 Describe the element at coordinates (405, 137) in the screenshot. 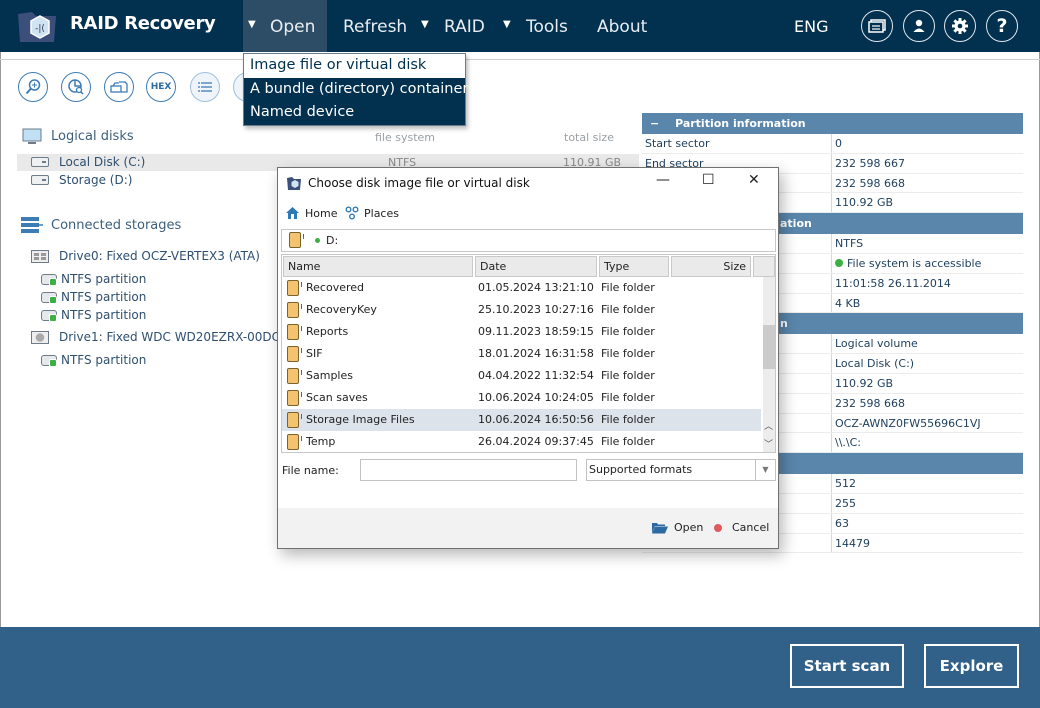

I see `column-file-system: file system` at that location.